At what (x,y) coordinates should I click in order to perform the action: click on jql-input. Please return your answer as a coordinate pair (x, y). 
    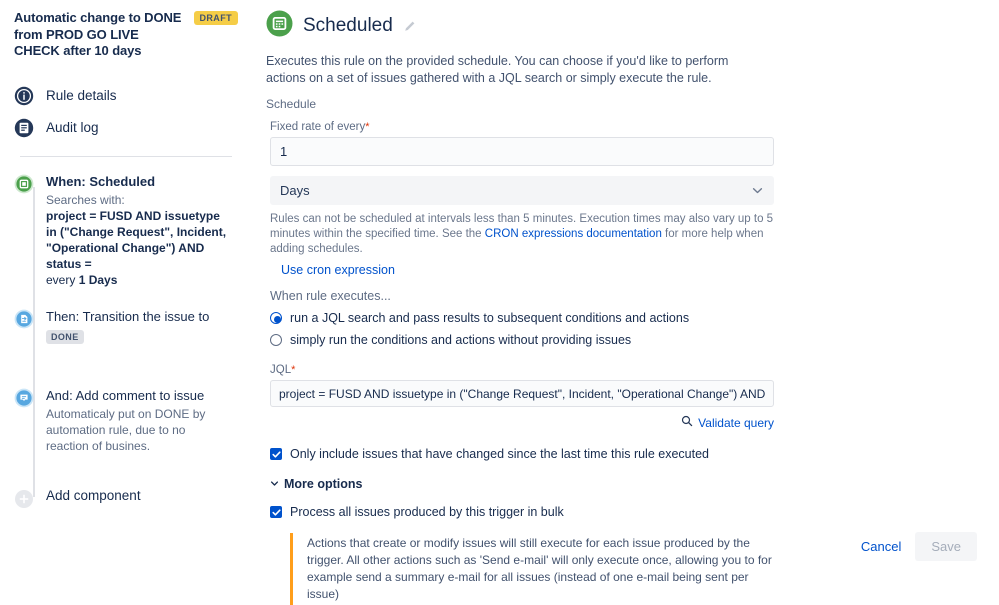
    Looking at the image, I should click on (522, 393).